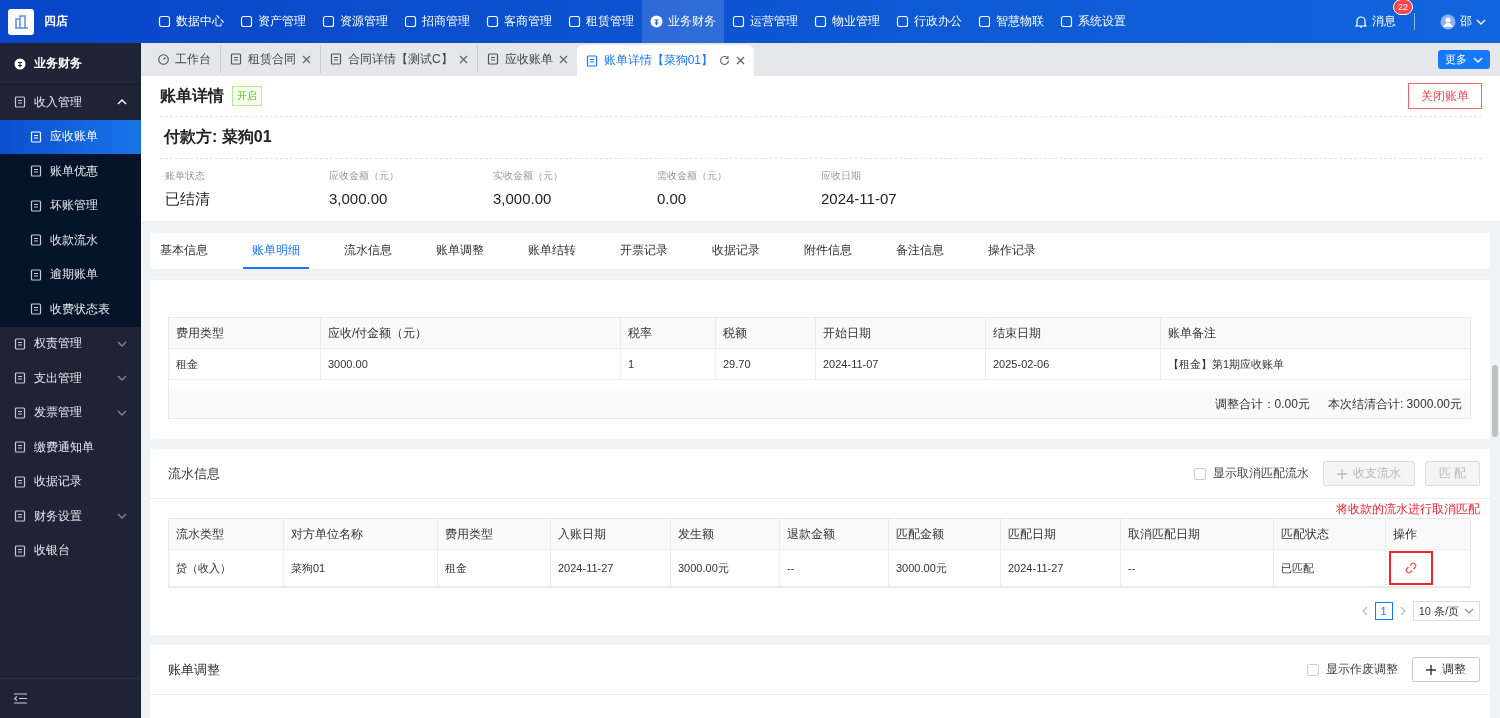 This screenshot has height=718, width=1500. What do you see at coordinates (70, 516) in the screenshot?
I see `menu-item: 财务设置` at bounding box center [70, 516].